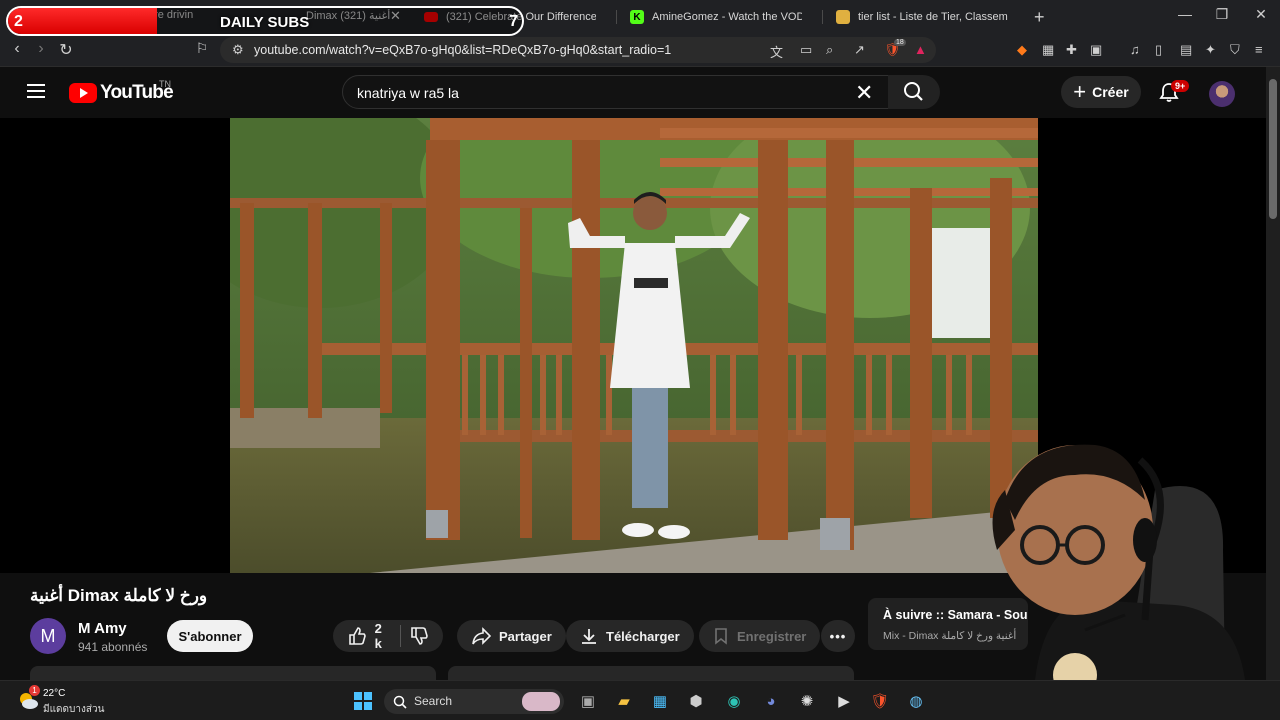 This screenshot has height=720, width=1280. I want to click on download-button: Télécharger, so click(630, 636).